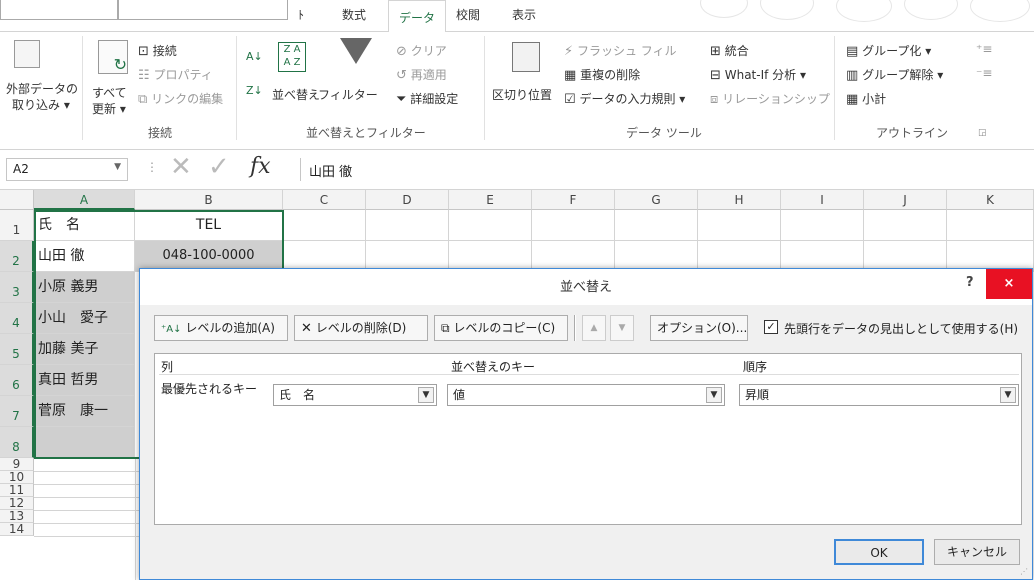 The height and width of the screenshot is (580, 1034). What do you see at coordinates (17, 380) in the screenshot?
I see `row-header: 6` at bounding box center [17, 380].